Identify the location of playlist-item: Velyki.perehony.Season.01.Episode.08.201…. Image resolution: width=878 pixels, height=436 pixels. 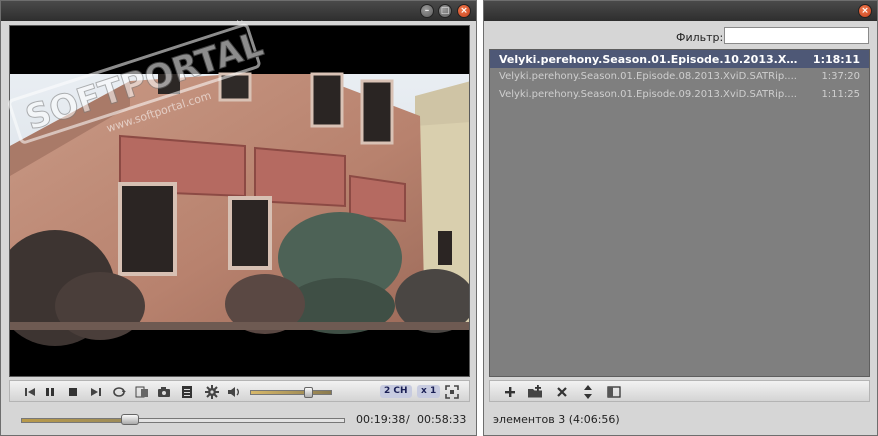
(679, 77).